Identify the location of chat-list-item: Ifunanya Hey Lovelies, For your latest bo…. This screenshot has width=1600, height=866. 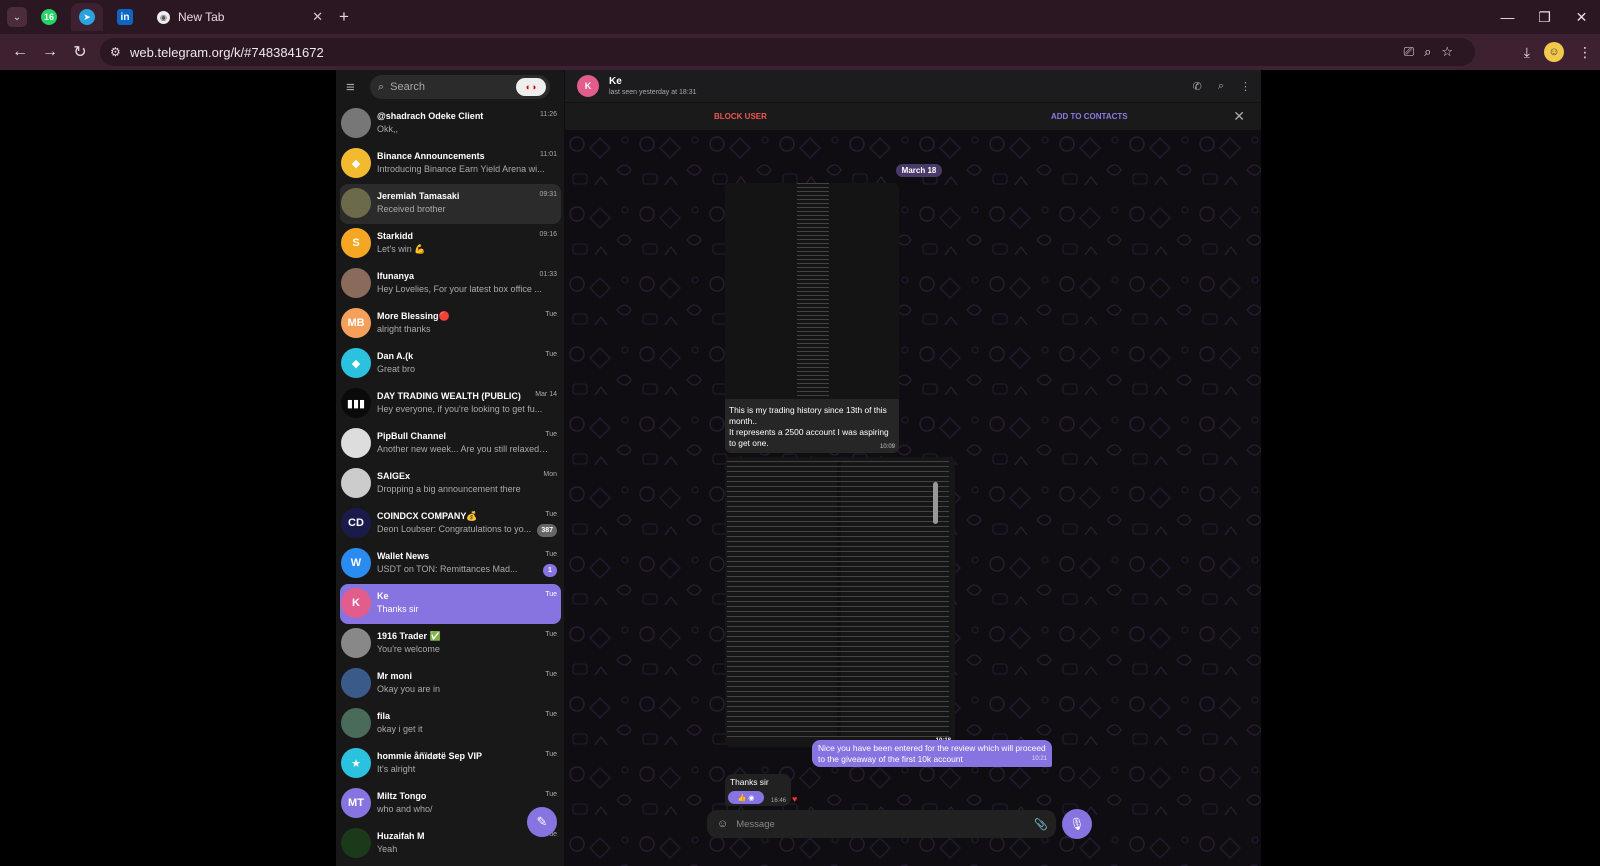
(450, 284).